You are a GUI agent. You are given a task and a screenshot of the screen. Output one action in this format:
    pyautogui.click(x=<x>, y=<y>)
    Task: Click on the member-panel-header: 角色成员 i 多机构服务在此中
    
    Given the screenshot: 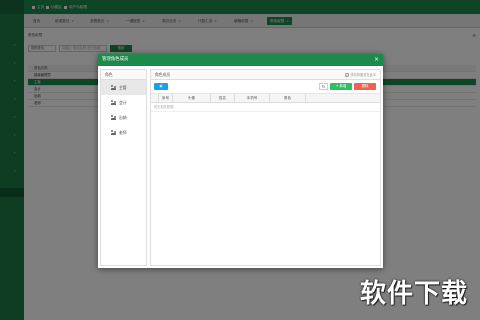 What is the action you would take?
    pyautogui.click(x=265, y=75)
    